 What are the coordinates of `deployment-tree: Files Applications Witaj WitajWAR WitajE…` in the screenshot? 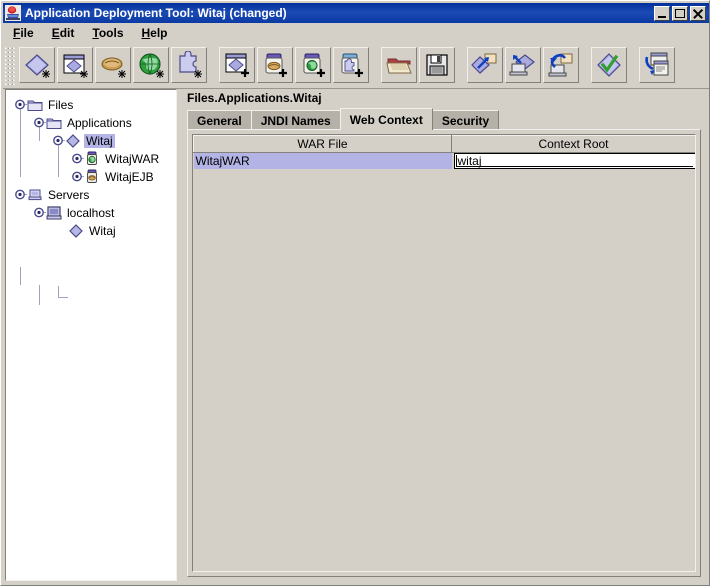 It's located at (91, 197).